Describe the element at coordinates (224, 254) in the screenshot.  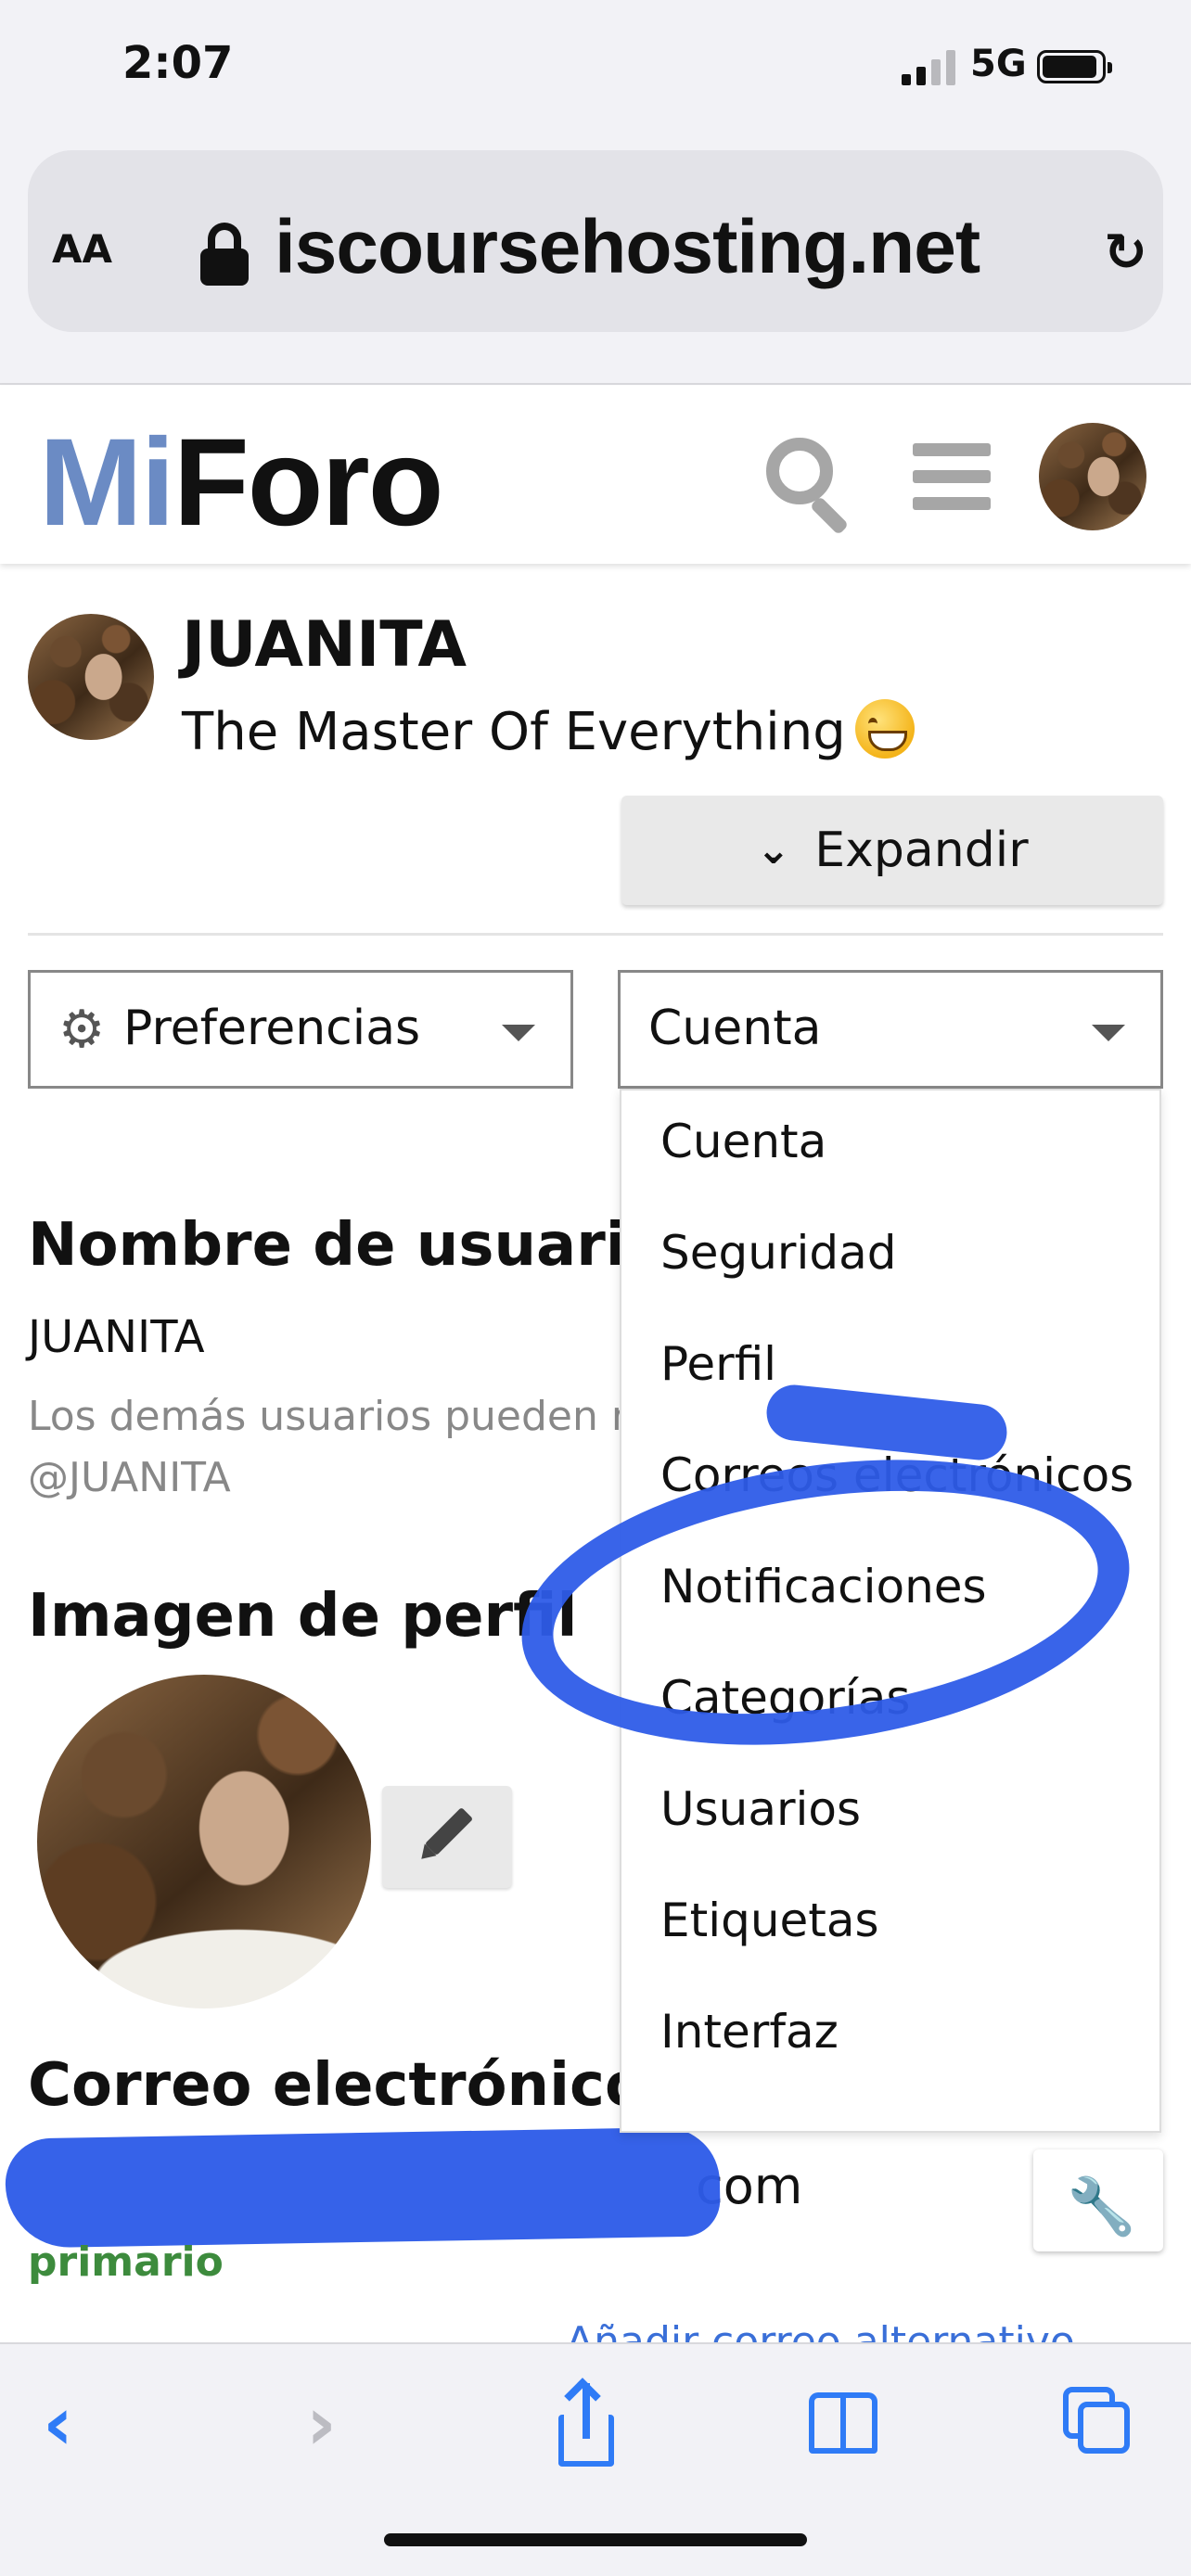
I see `lock-icon` at that location.